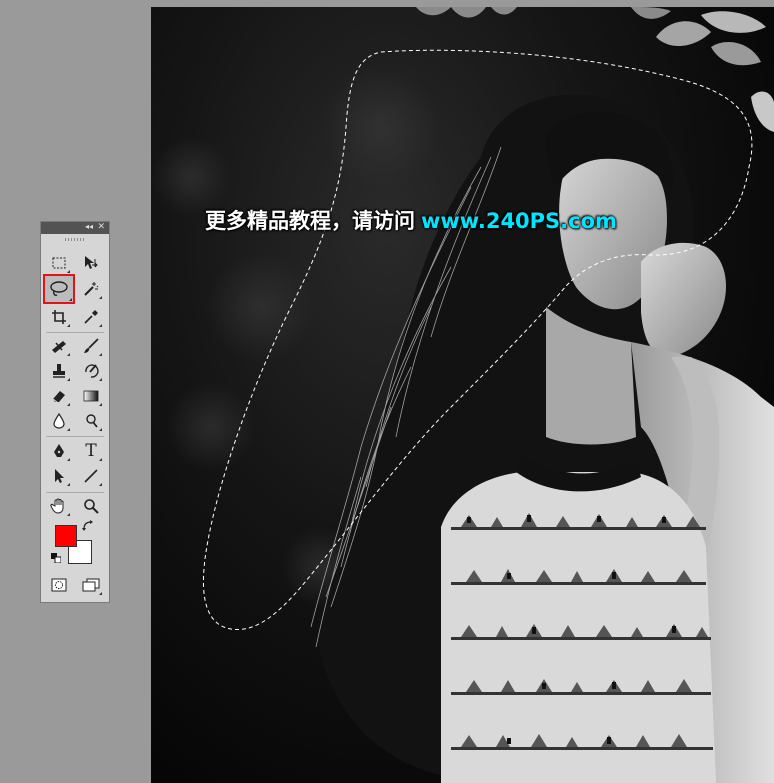 This screenshot has width=774, height=783. I want to click on crop-tool-icon, so click(59, 317).